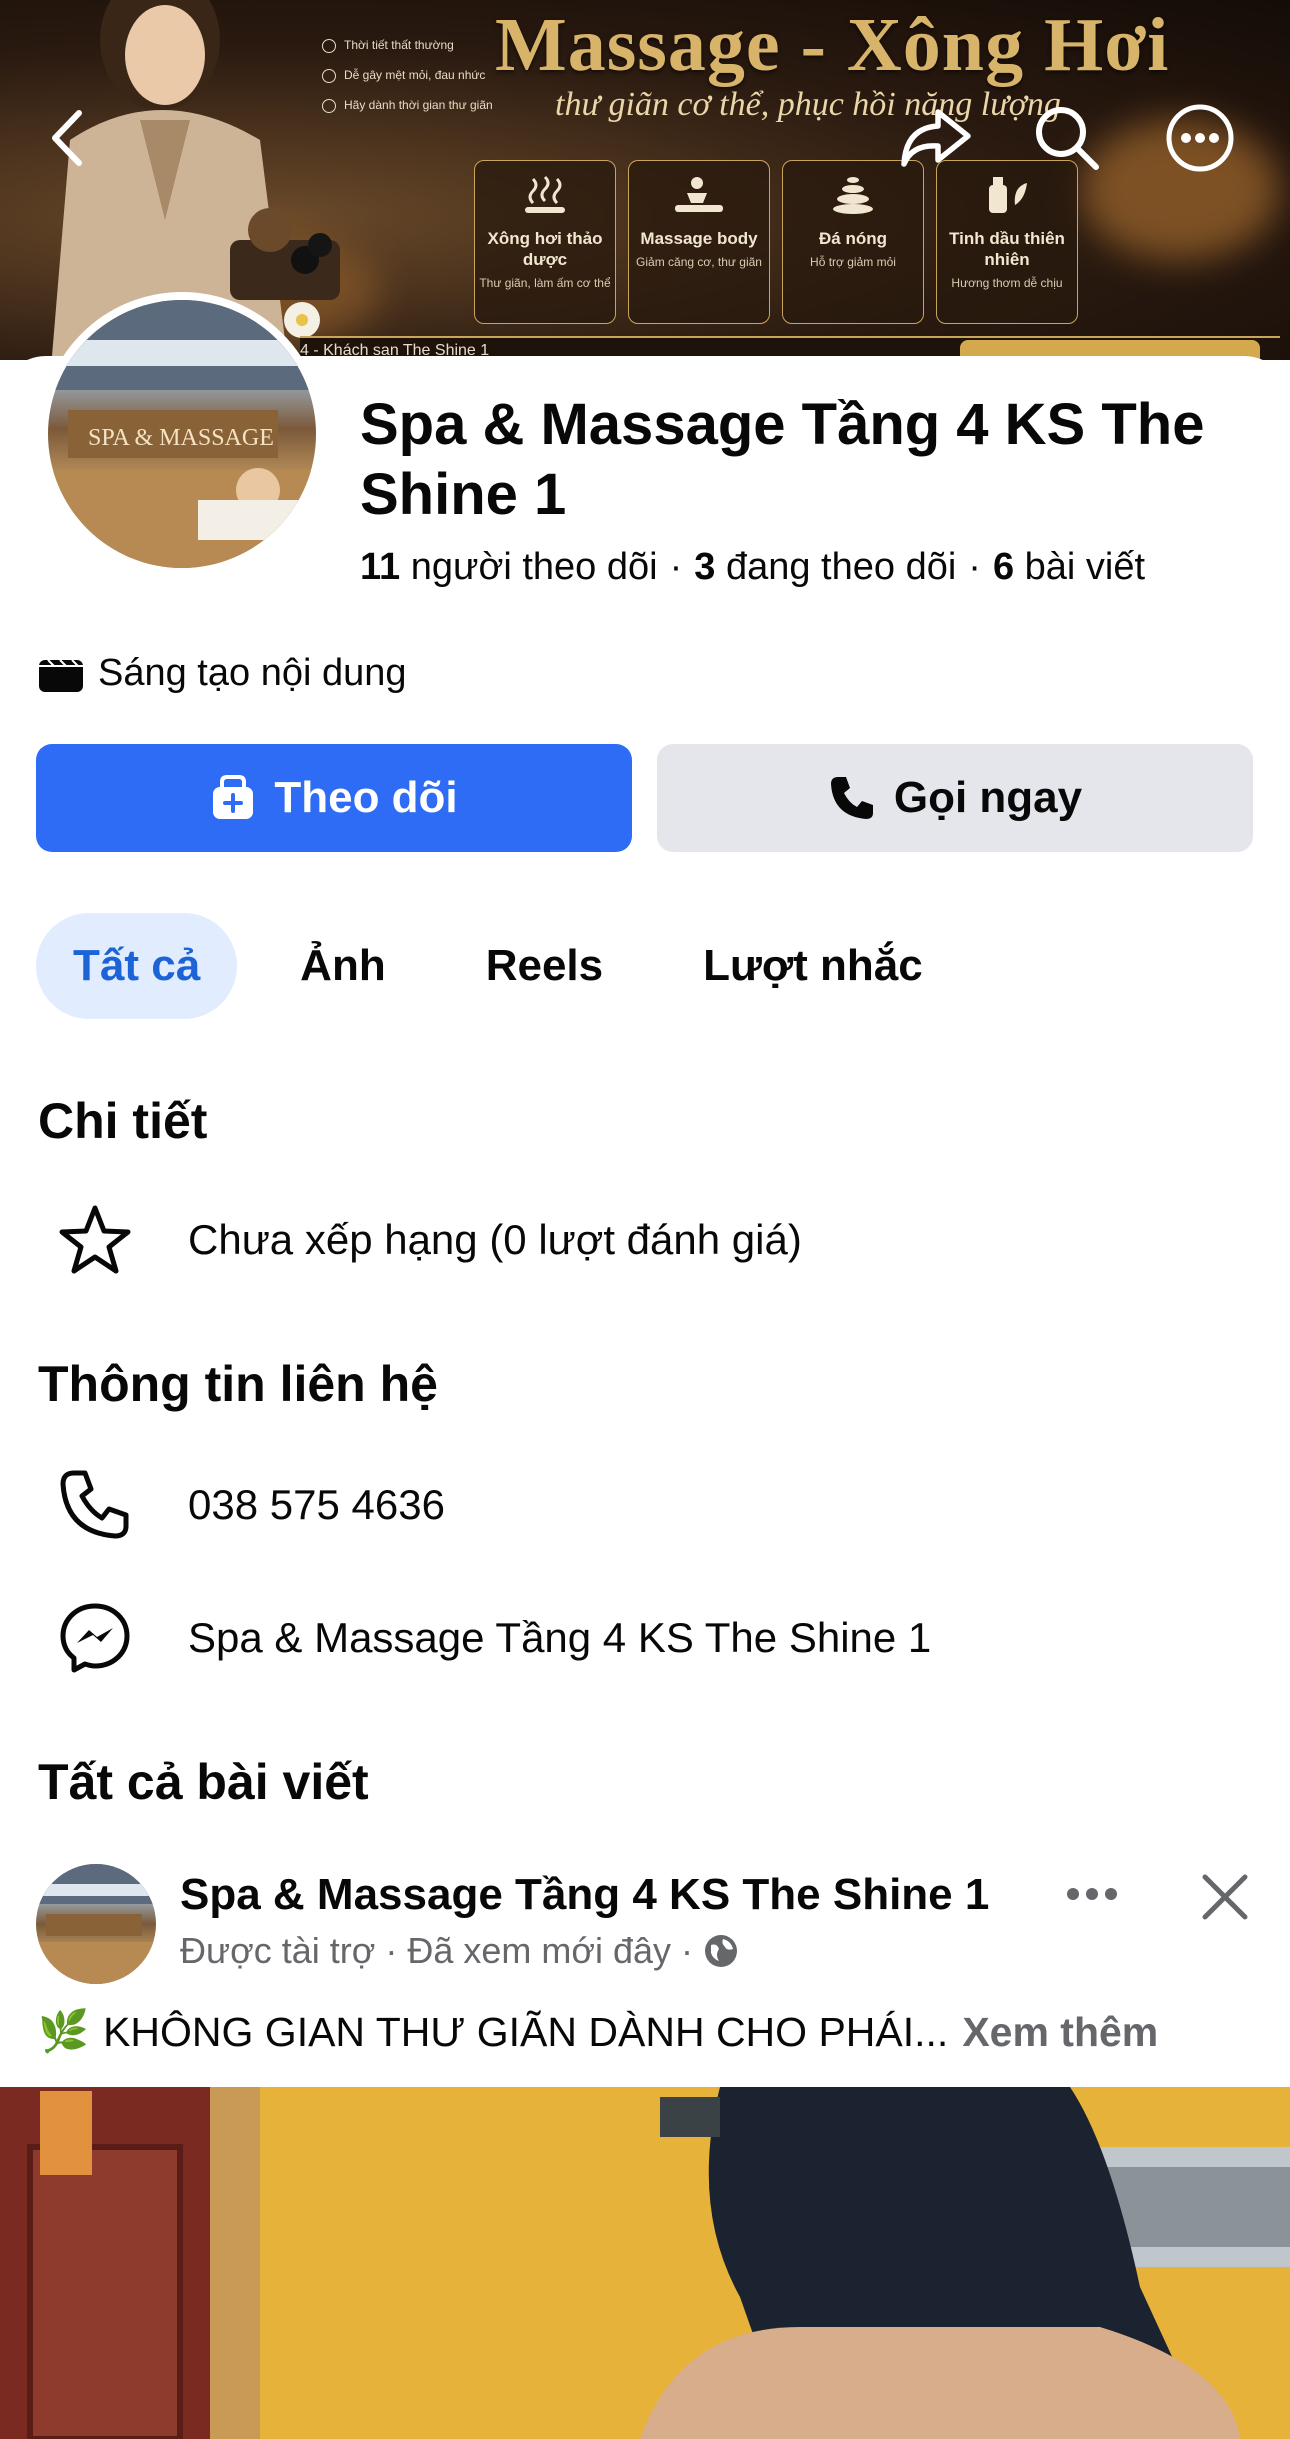  I want to click on clapperboard-icon, so click(61, 675).